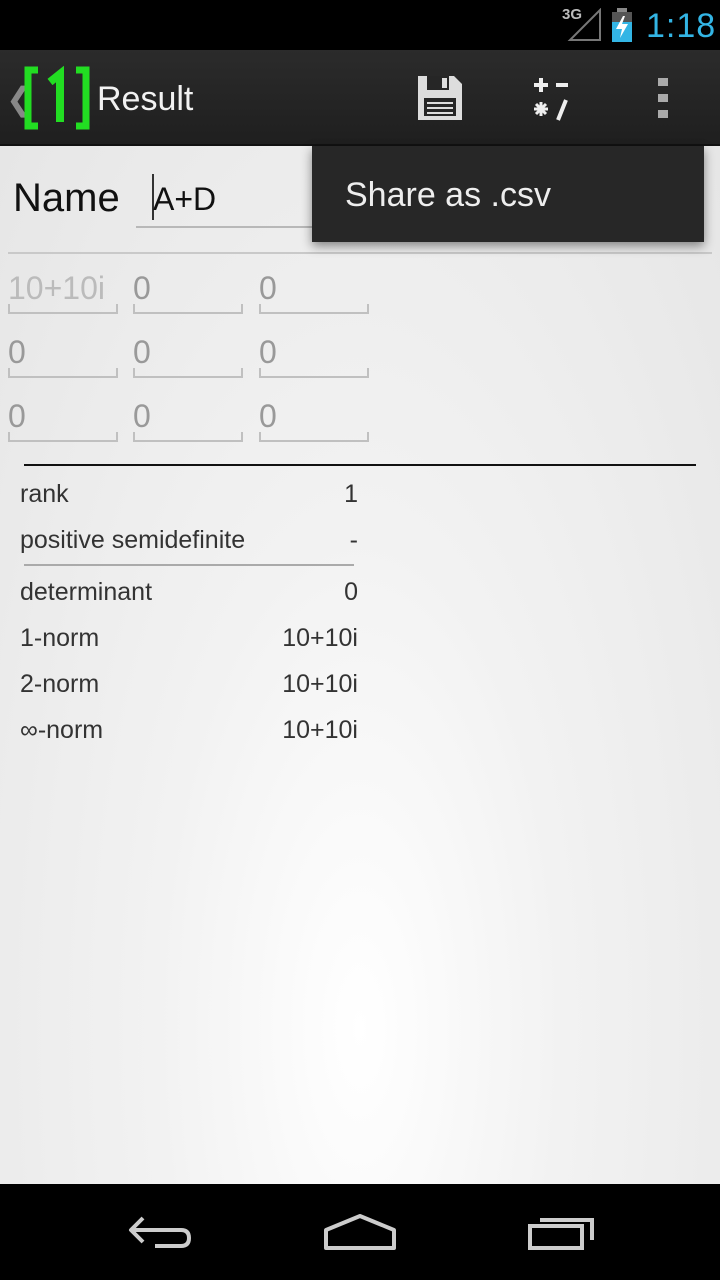 Image resolution: width=720 pixels, height=1280 pixels. What do you see at coordinates (622, 25) in the screenshot?
I see `battery-charging-icon` at bounding box center [622, 25].